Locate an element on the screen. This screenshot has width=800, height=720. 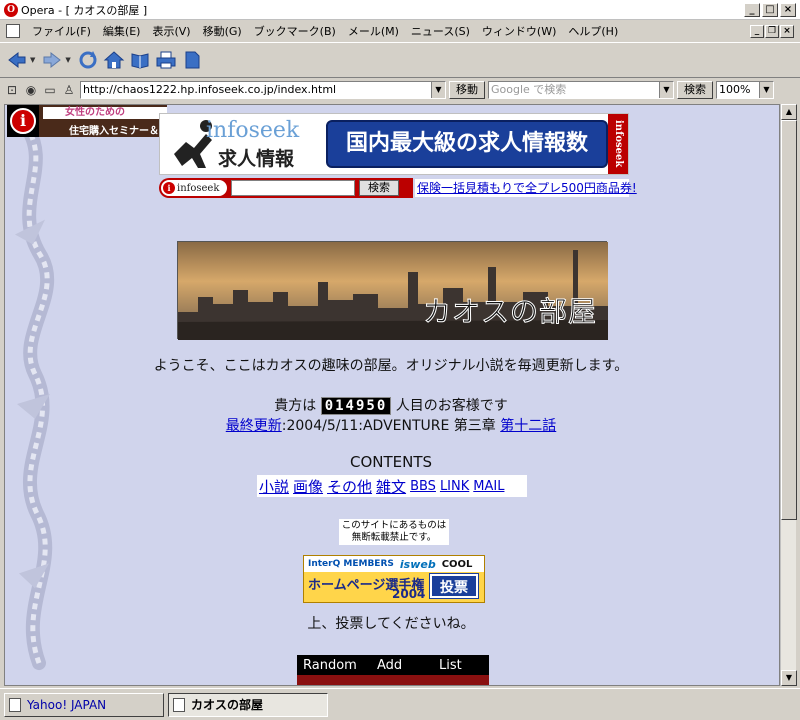
last-update-link: 最終更新 is located at coordinates (254, 426).